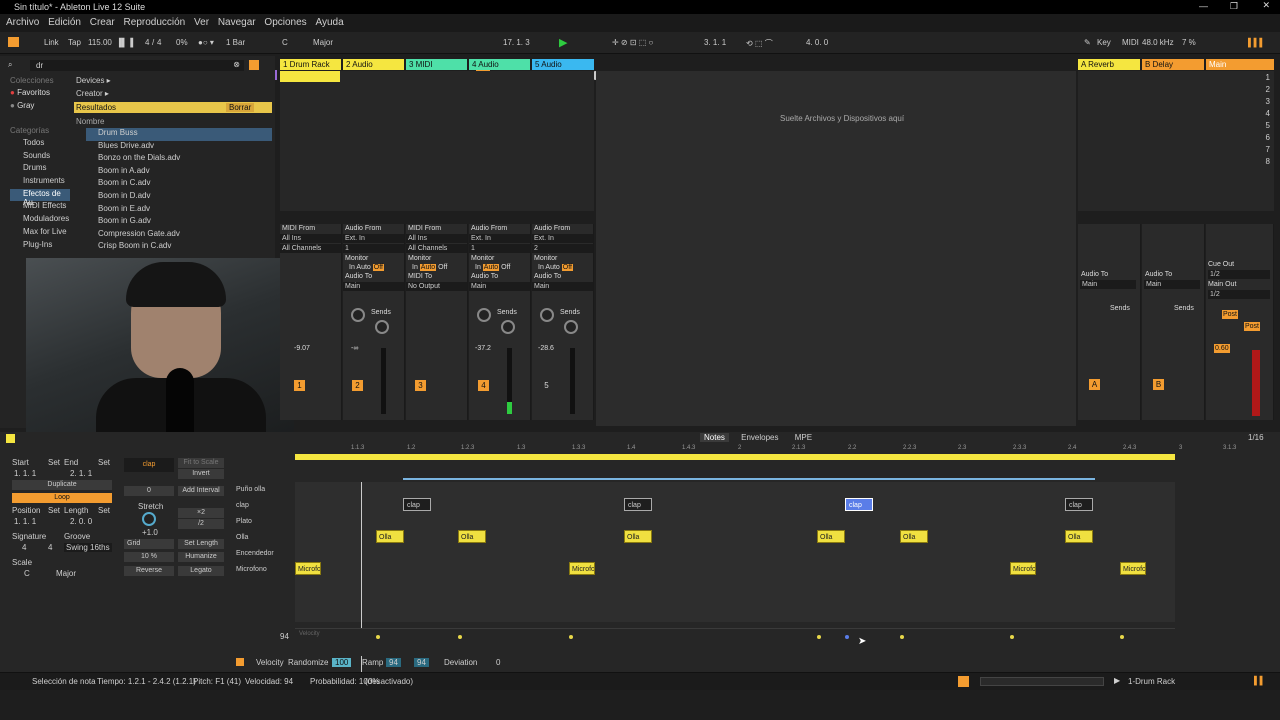  What do you see at coordinates (342, 662) in the screenshot?
I see `randomize-value: 100` at bounding box center [342, 662].